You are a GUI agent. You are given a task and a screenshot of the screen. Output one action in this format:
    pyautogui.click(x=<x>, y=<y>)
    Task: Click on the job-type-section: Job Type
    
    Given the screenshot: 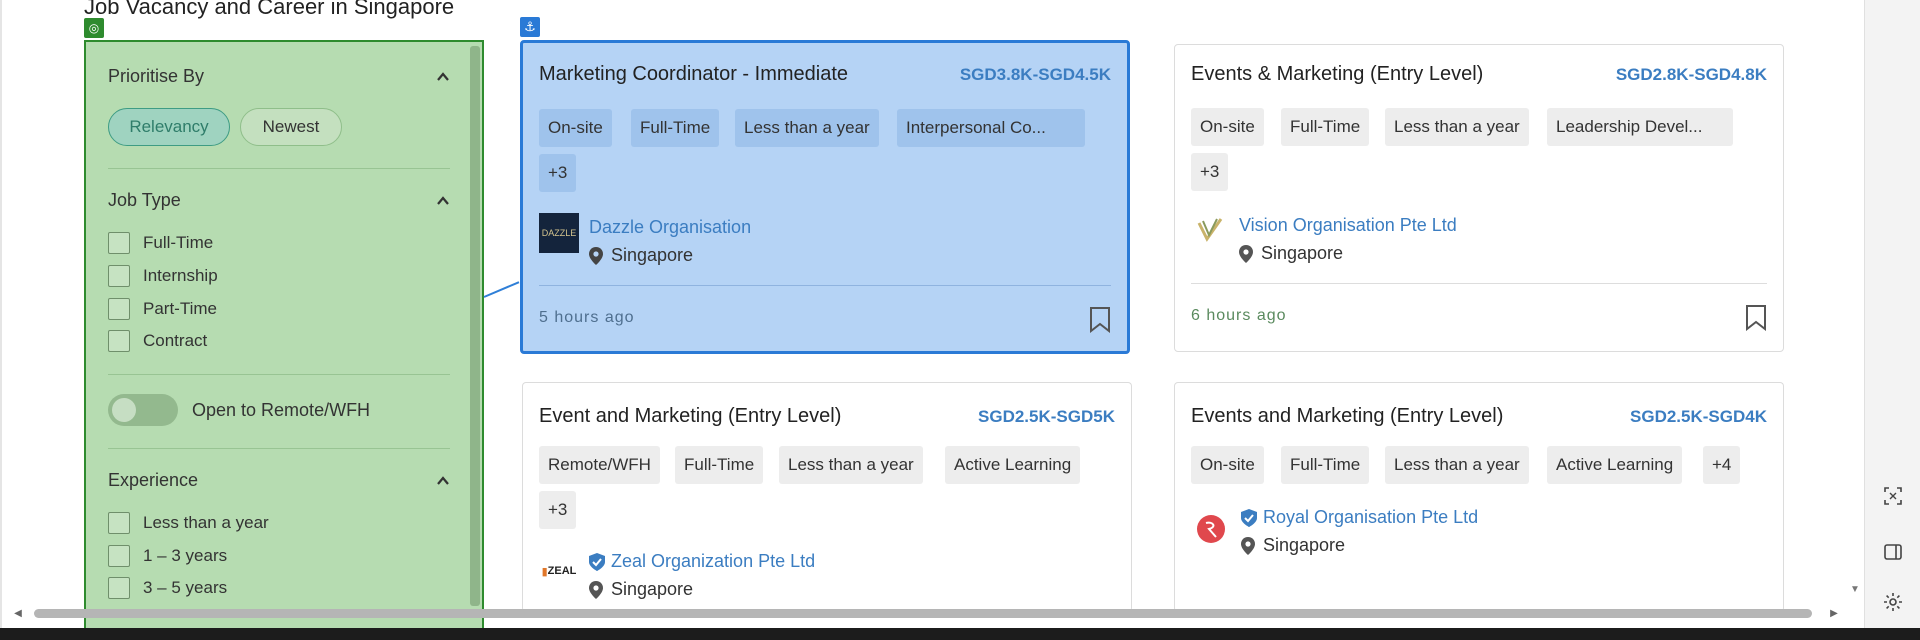 What is the action you would take?
    pyautogui.click(x=279, y=200)
    